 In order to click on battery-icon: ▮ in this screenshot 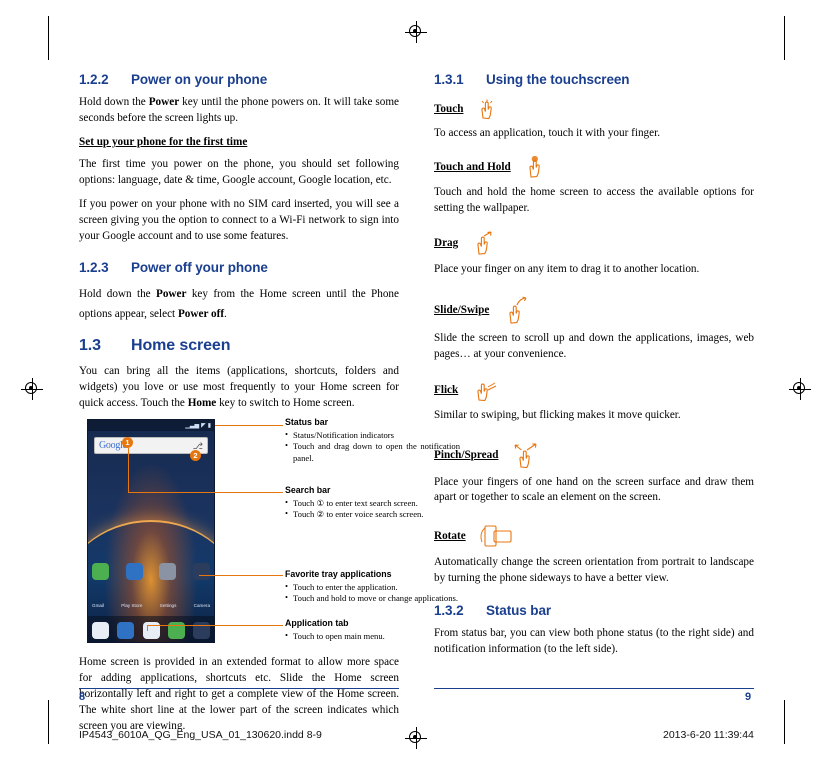, I will do `click(209, 425)`.